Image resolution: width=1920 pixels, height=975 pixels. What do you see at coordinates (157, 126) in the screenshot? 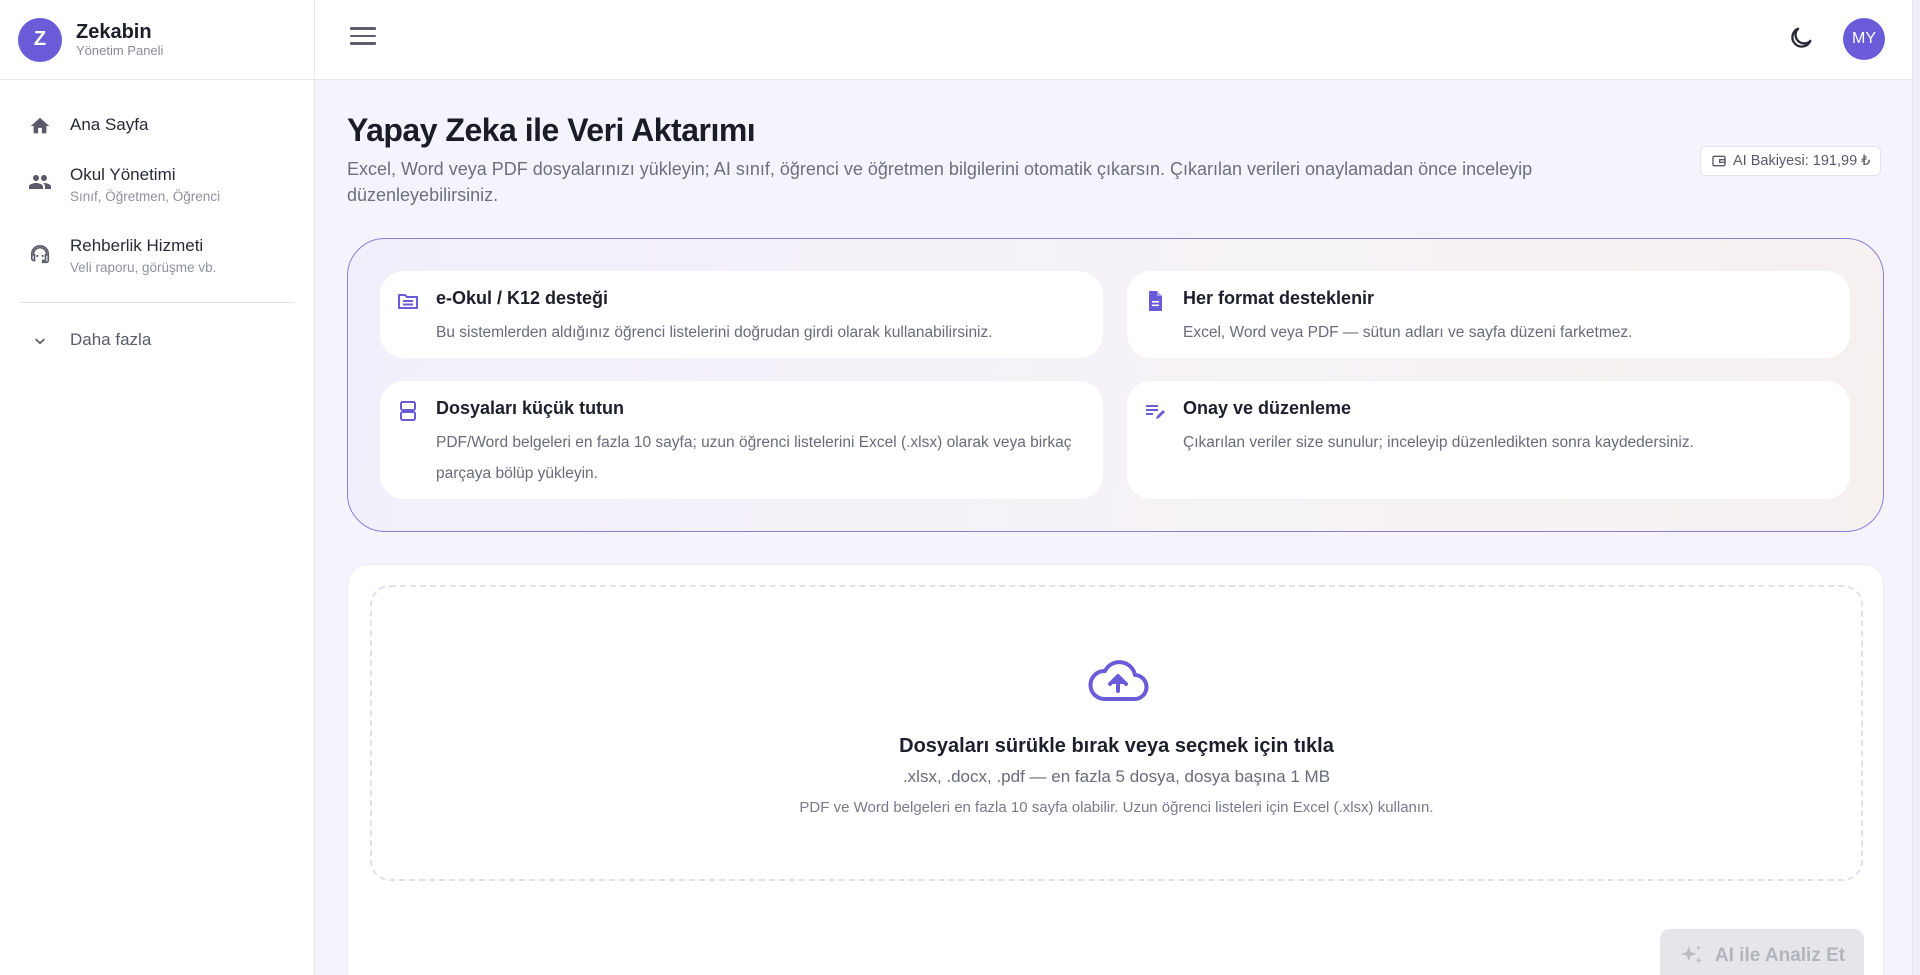
I see `sidebar-item-home: Ana Sayfa` at bounding box center [157, 126].